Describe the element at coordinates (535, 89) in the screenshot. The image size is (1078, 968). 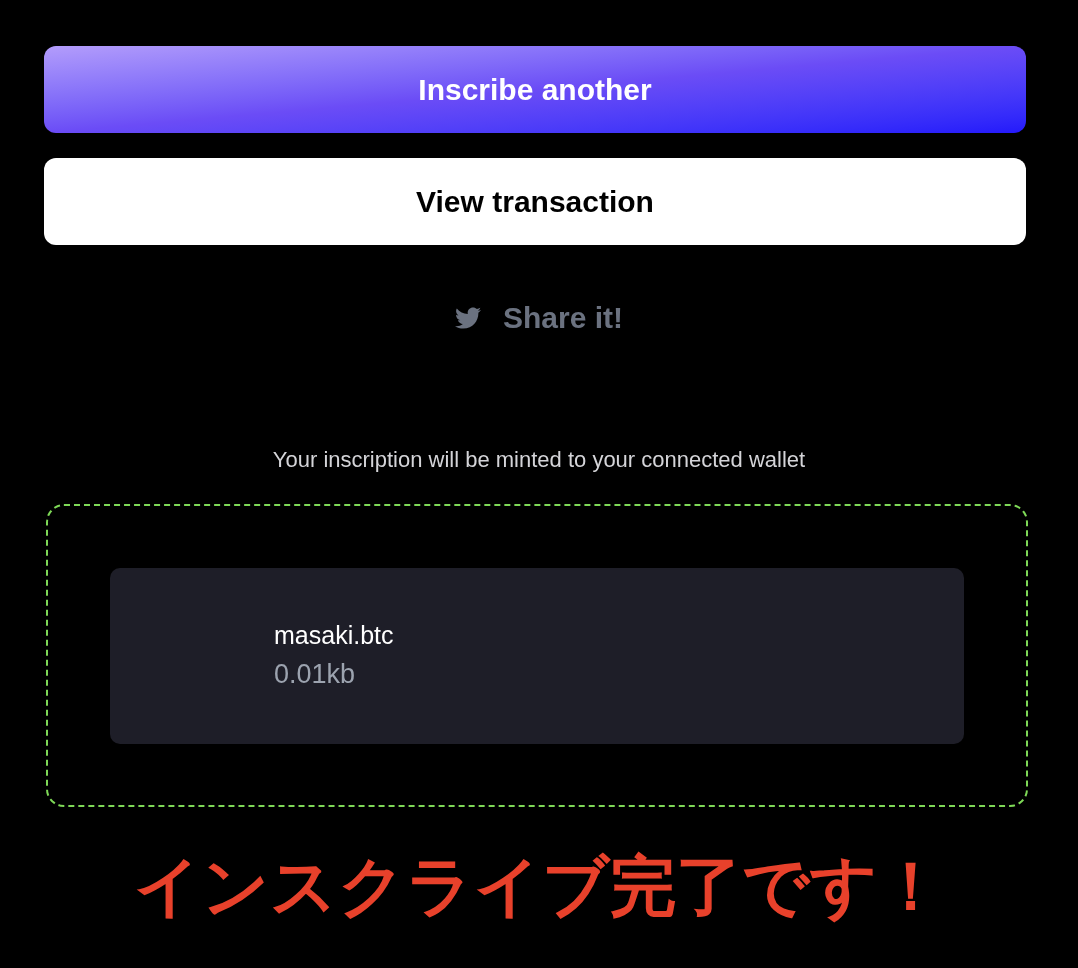
I see `inscribe-button: Inscribe another` at that location.